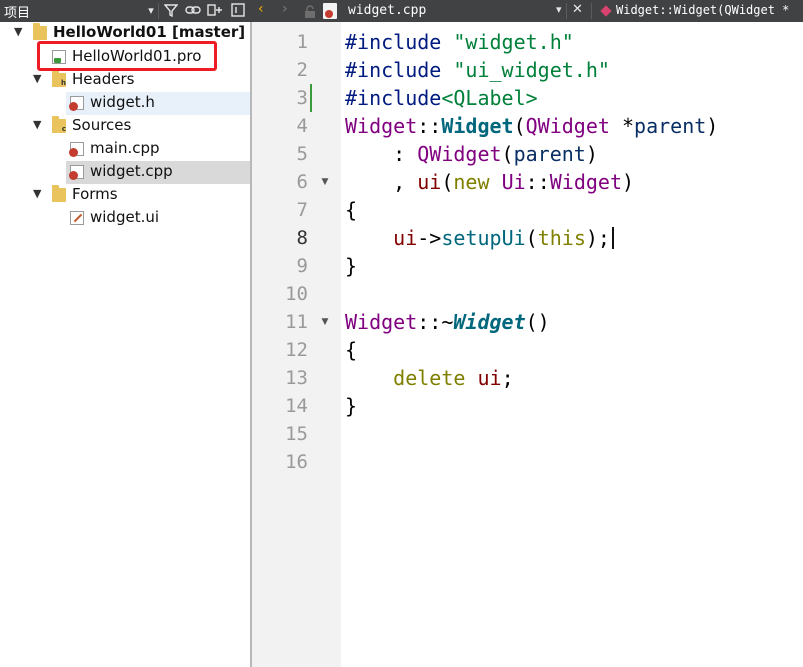 This screenshot has height=667, width=803. I want to click on line-number: 11, so click(296, 322).